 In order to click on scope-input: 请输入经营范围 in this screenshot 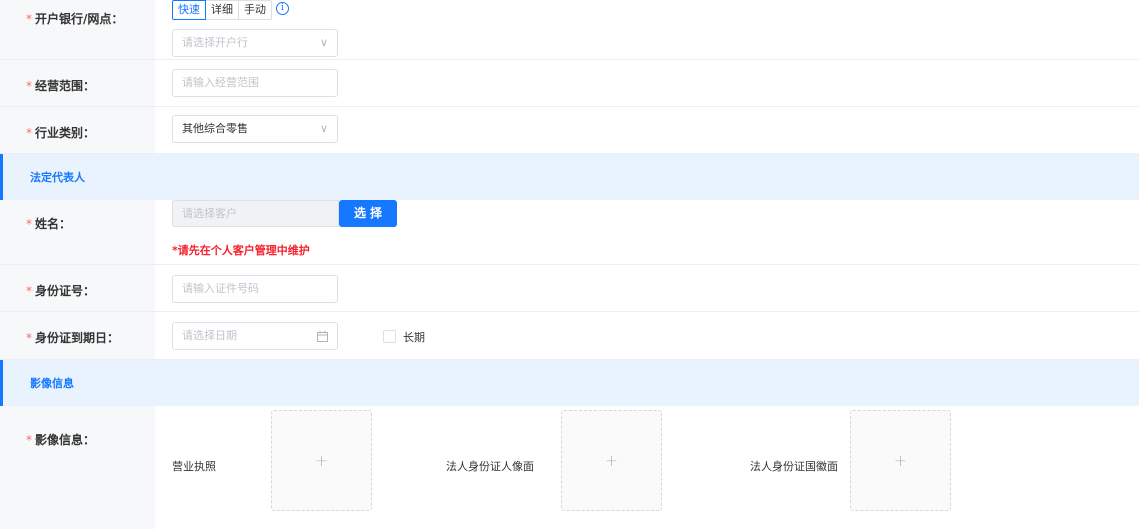, I will do `click(255, 83)`.